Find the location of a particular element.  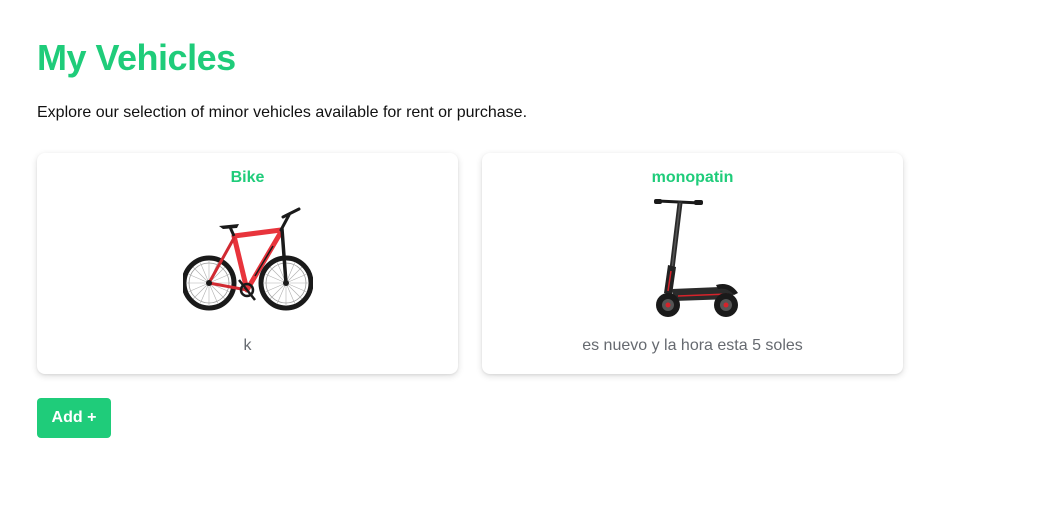

vehicle-name: Bike is located at coordinates (247, 177).